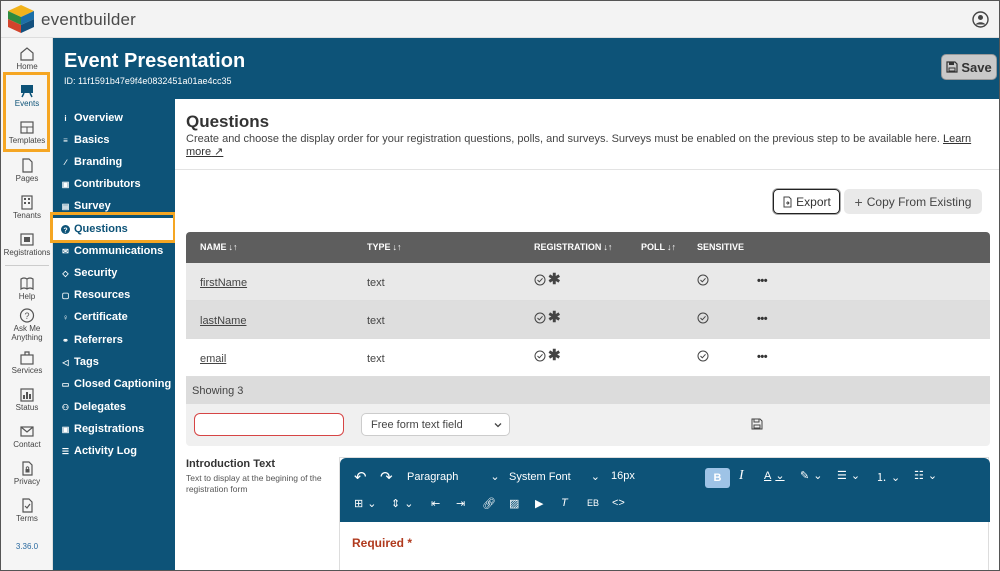  I want to click on nav-label: Referrers, so click(98, 340).